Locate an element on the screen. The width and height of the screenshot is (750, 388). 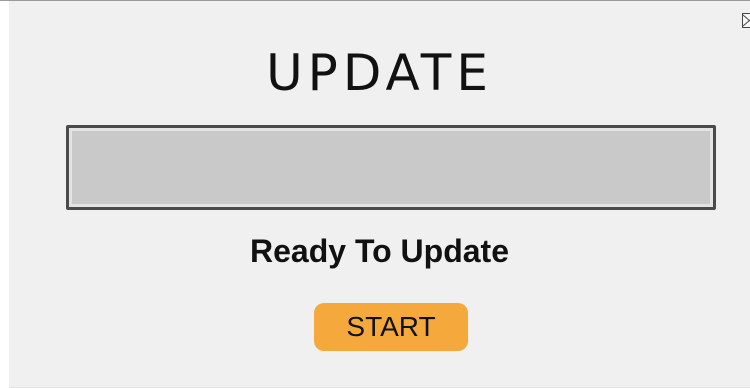
close-icon is located at coordinates (746, 20).